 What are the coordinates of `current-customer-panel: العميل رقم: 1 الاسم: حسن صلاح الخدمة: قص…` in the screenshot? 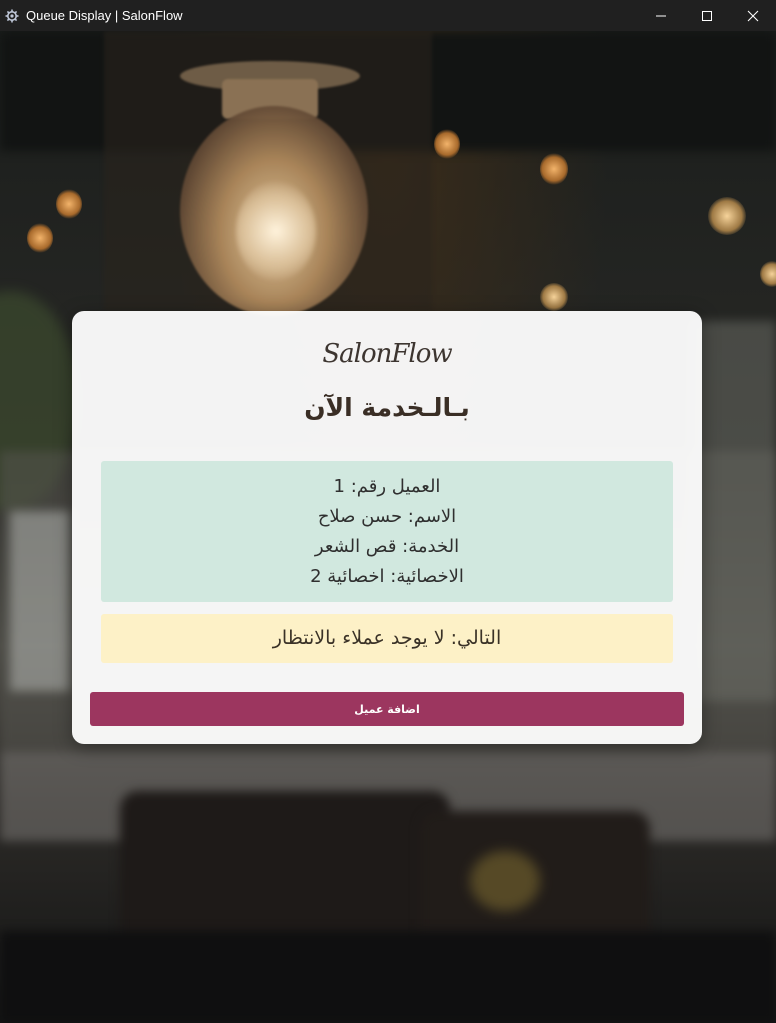 It's located at (387, 531).